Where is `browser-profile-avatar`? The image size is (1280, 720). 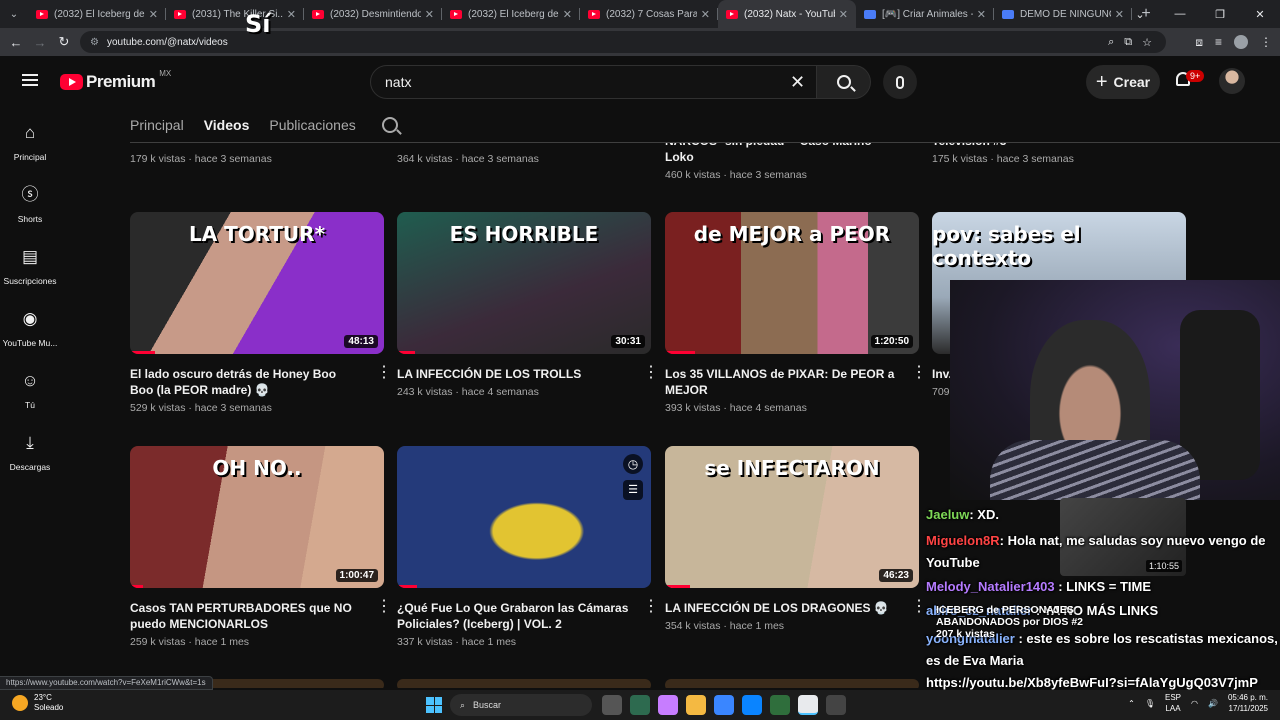
browser-profile-avatar is located at coordinates (1241, 42).